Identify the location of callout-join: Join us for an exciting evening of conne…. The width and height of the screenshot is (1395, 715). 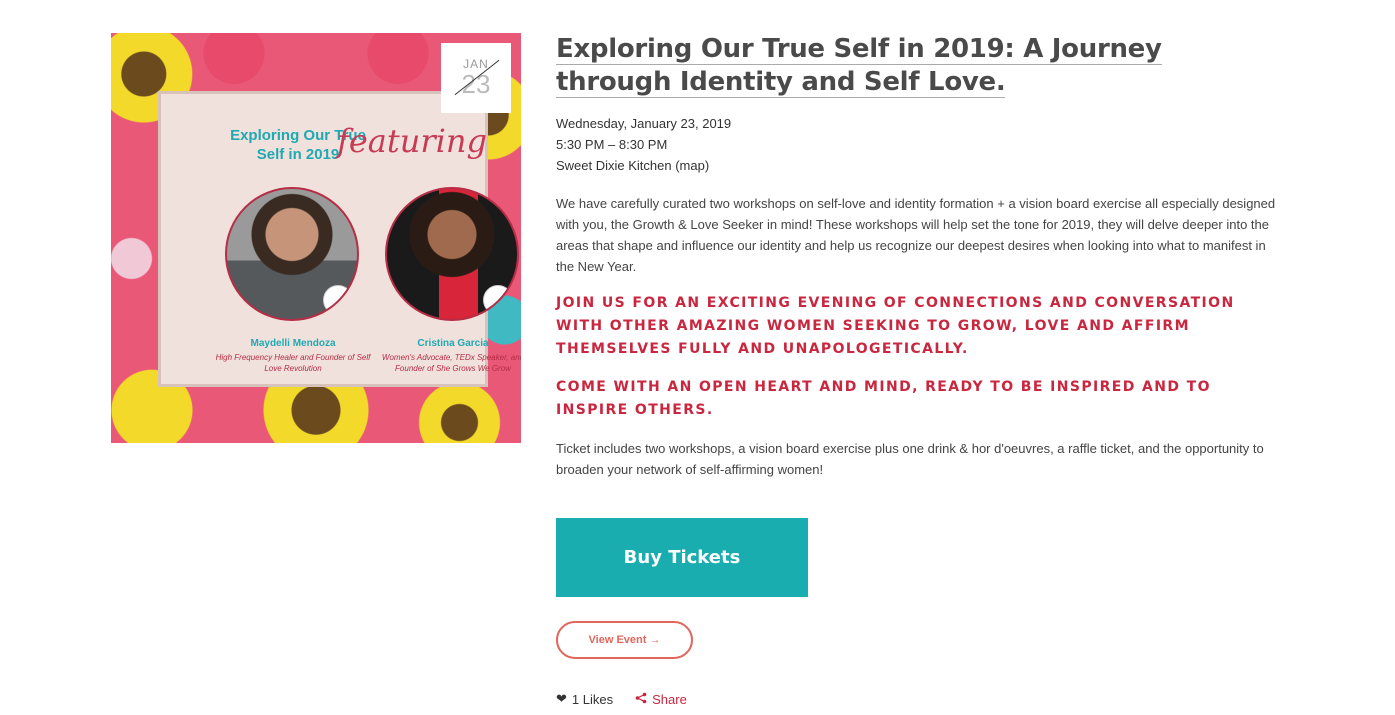
(895, 326).